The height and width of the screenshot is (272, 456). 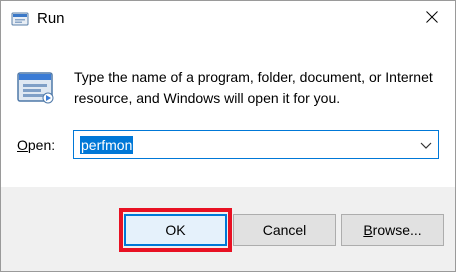 What do you see at coordinates (175, 230) in the screenshot?
I see `ok-button: OK` at bounding box center [175, 230].